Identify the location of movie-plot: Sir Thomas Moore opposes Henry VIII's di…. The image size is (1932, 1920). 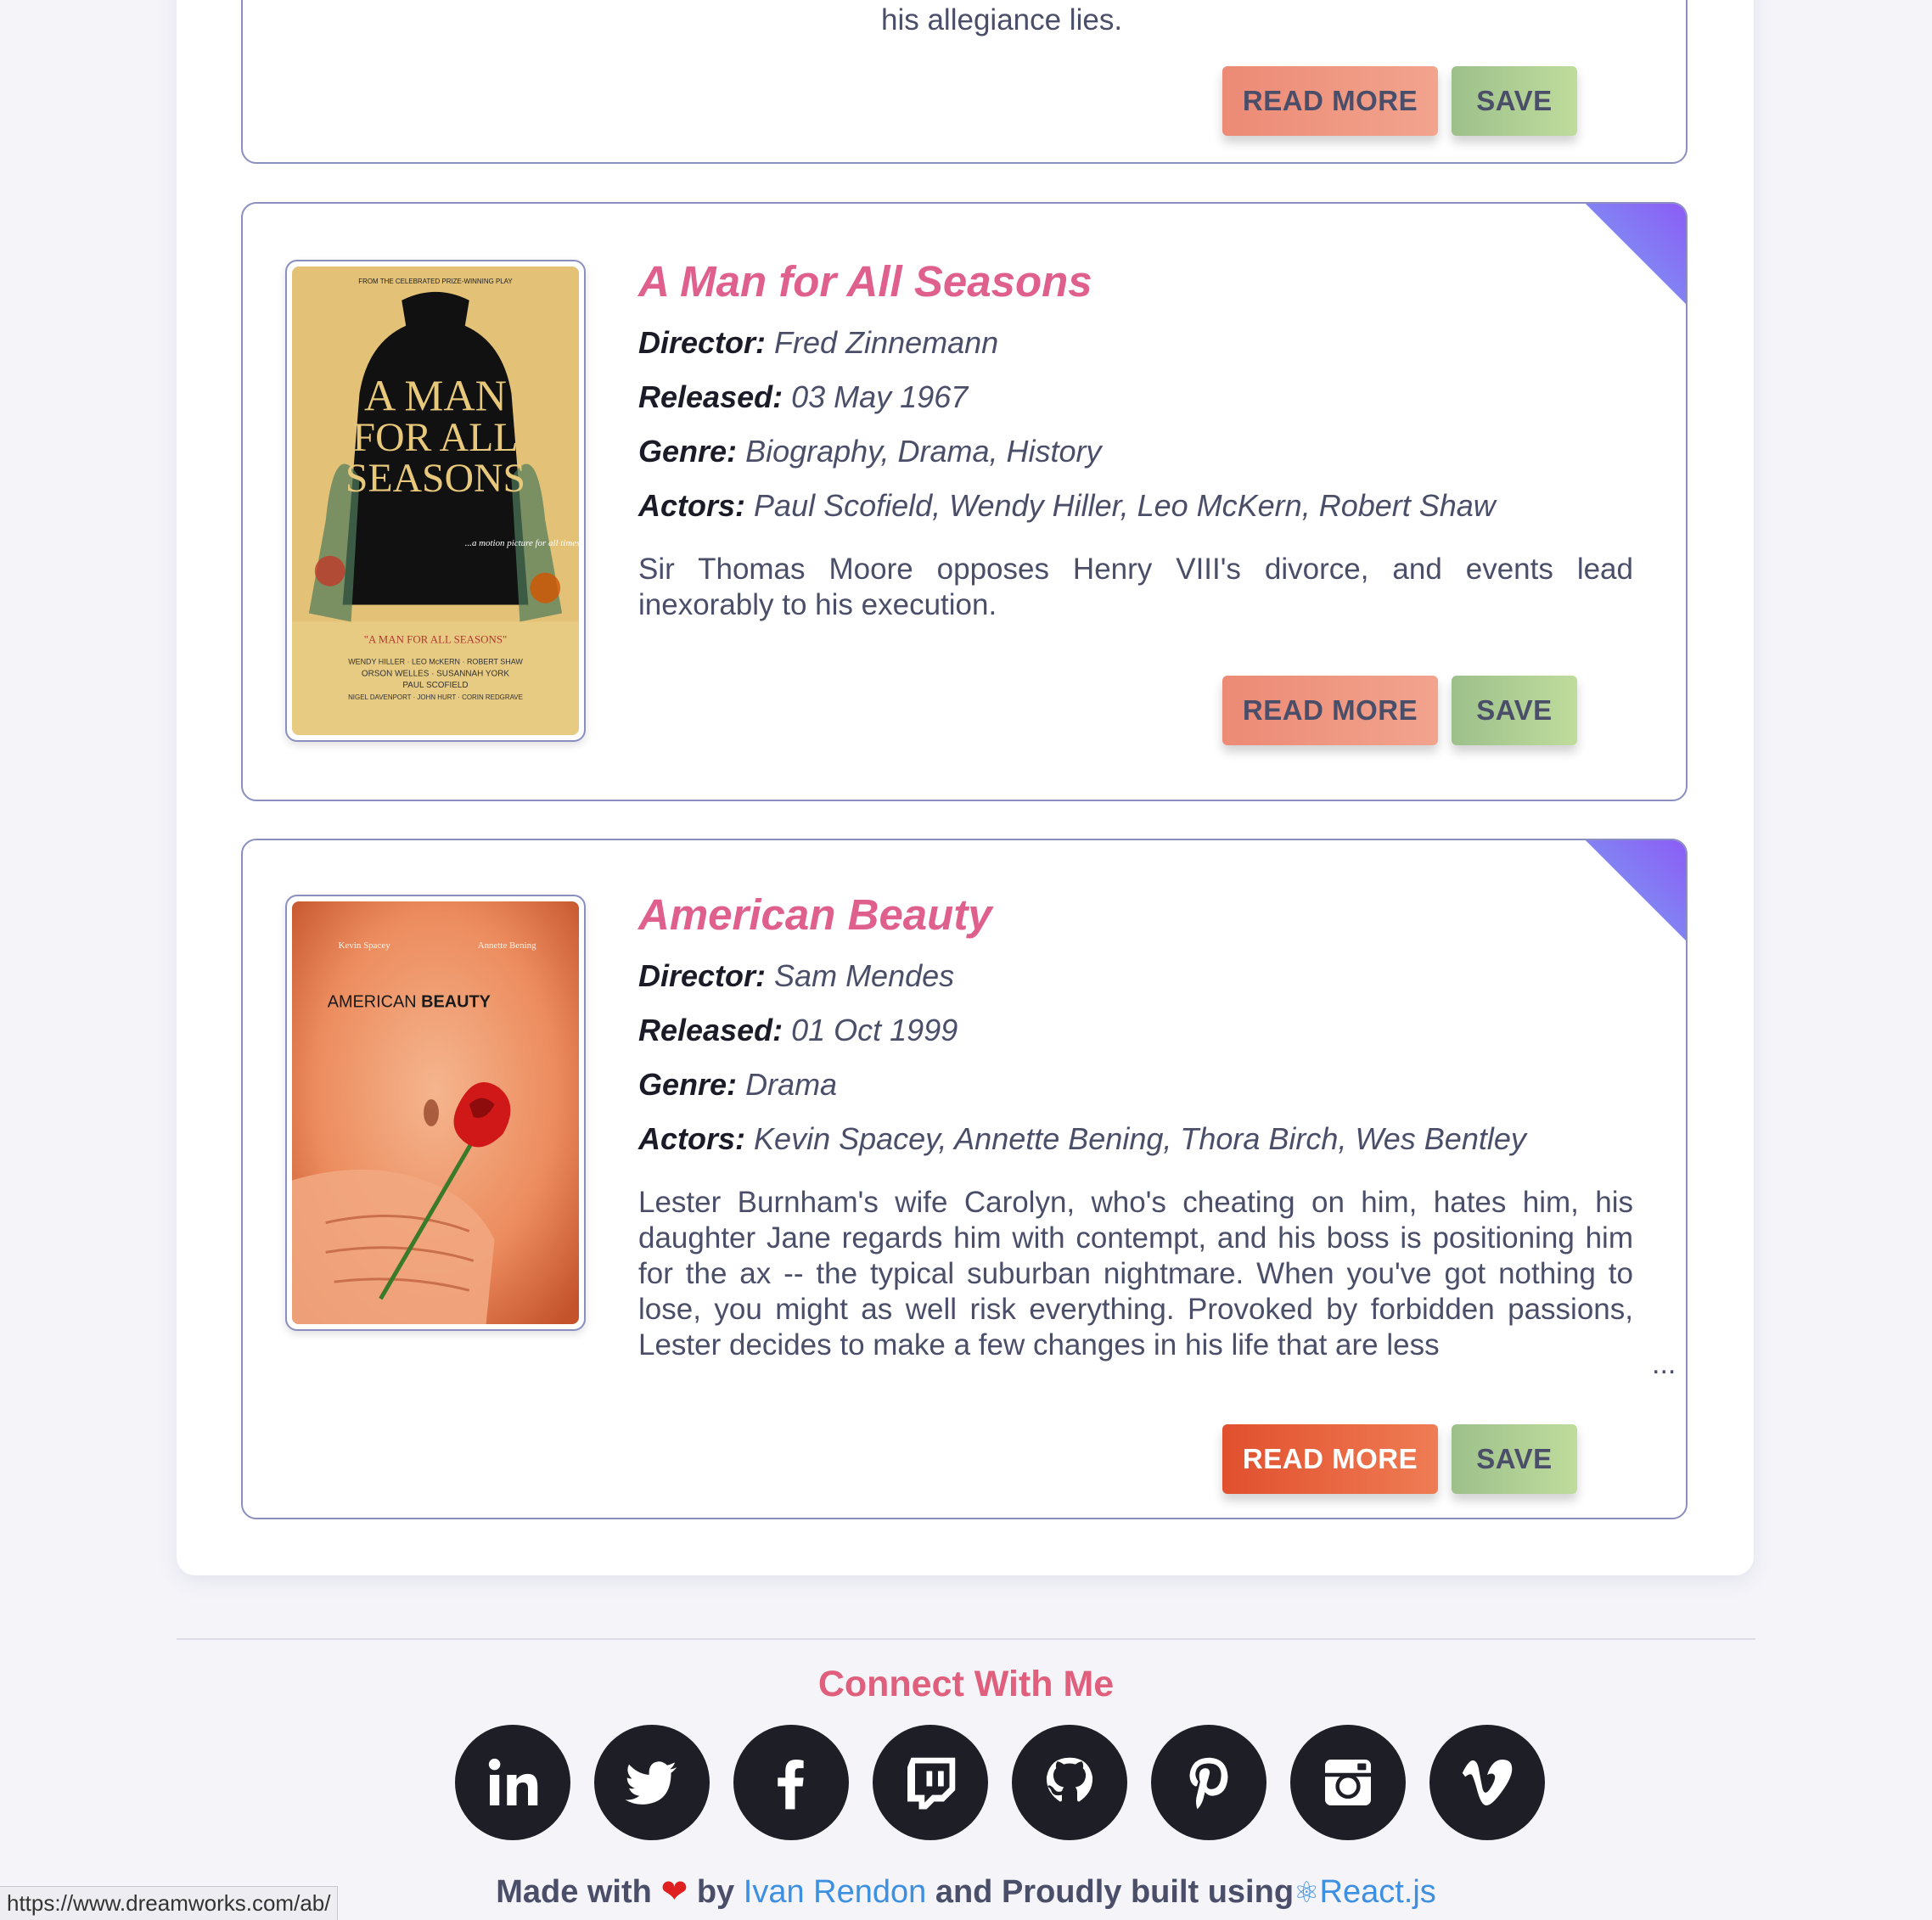
(1135, 587).